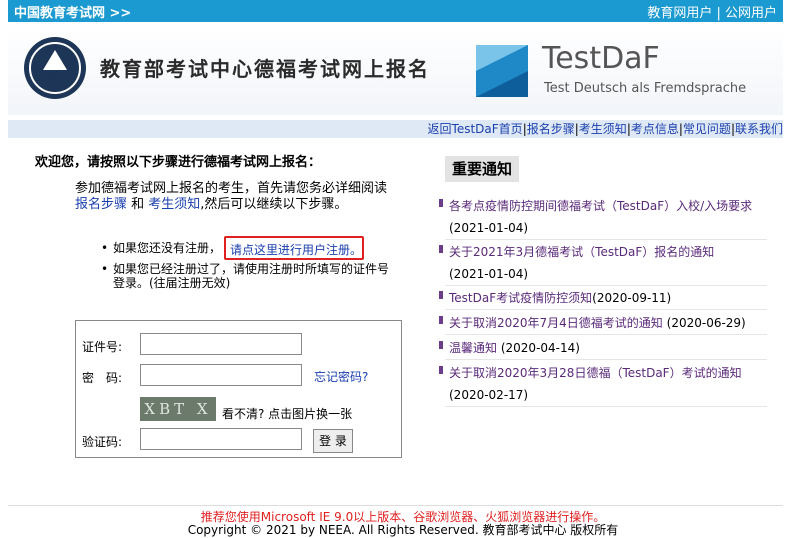 Image resolution: width=806 pixels, height=538 pixels. I want to click on steps-link: 报名步骤, so click(101, 204).